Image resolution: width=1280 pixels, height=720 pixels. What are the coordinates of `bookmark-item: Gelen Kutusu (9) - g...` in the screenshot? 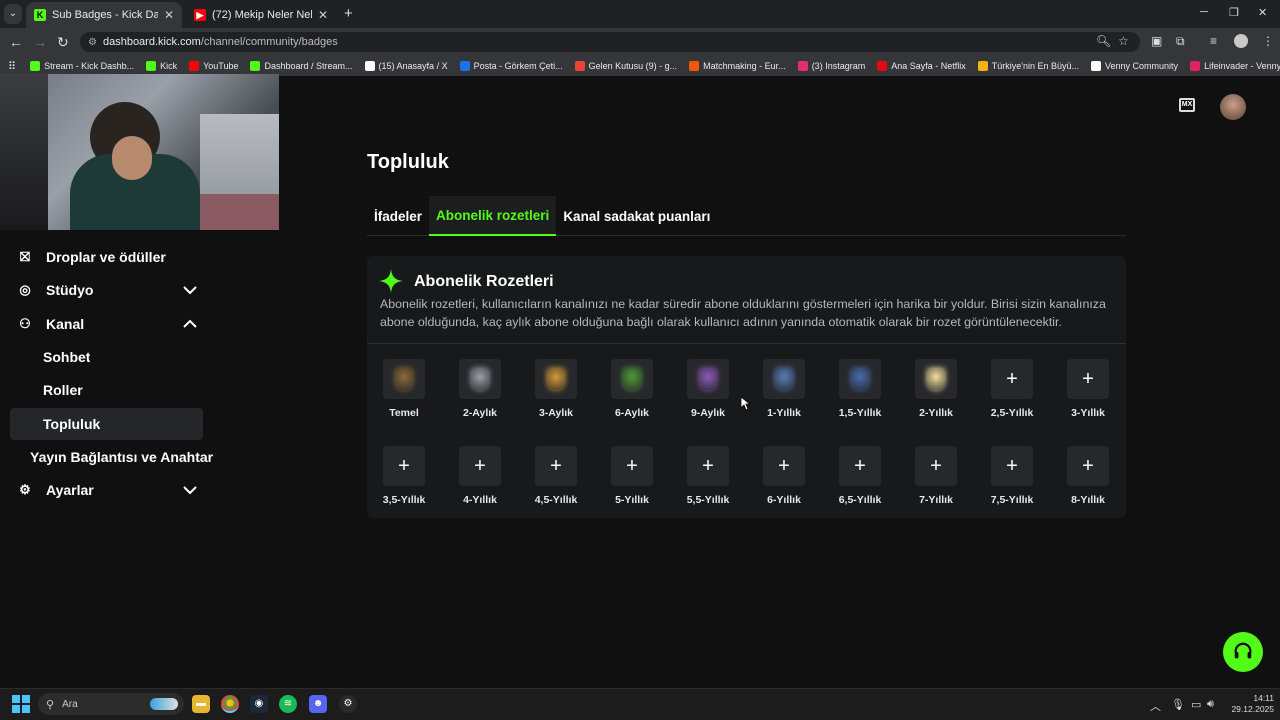 It's located at (625, 66).